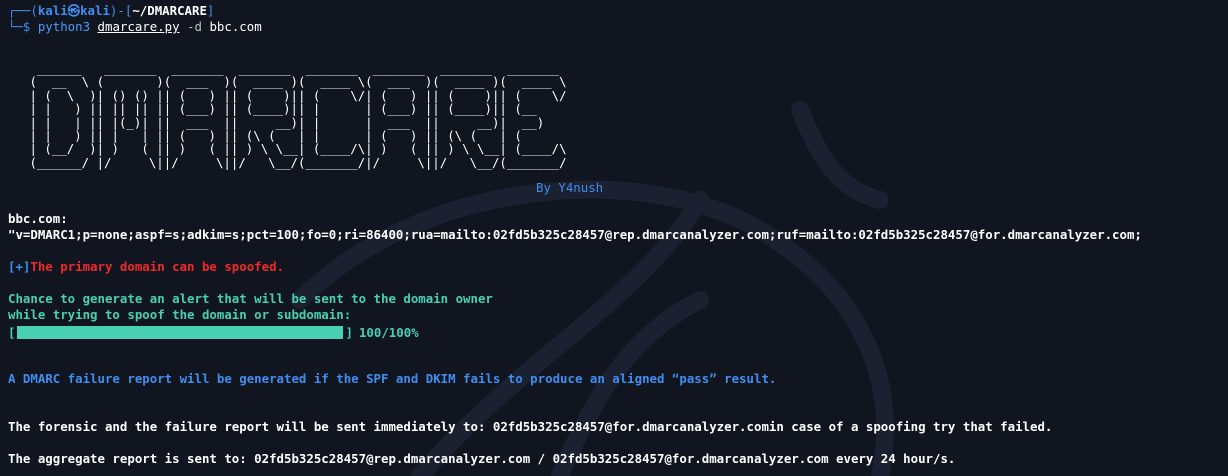  I want to click on prompt-frame-end: ], so click(210, 10).